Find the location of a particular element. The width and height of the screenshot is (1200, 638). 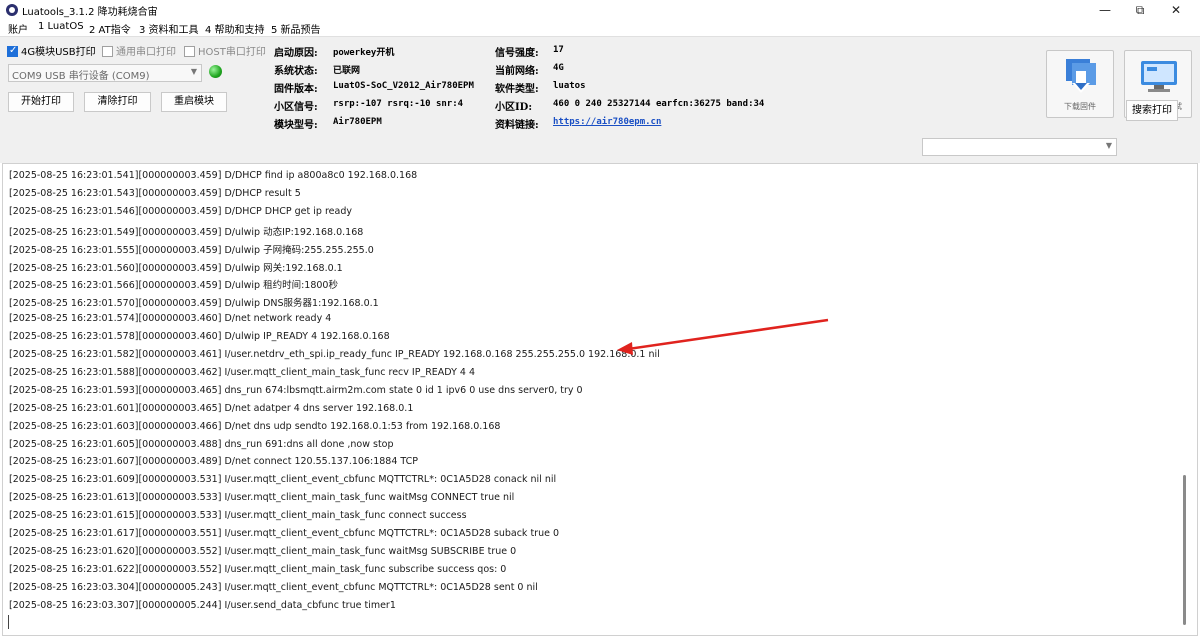

download-firmware-button: 下载固件 is located at coordinates (1080, 84).